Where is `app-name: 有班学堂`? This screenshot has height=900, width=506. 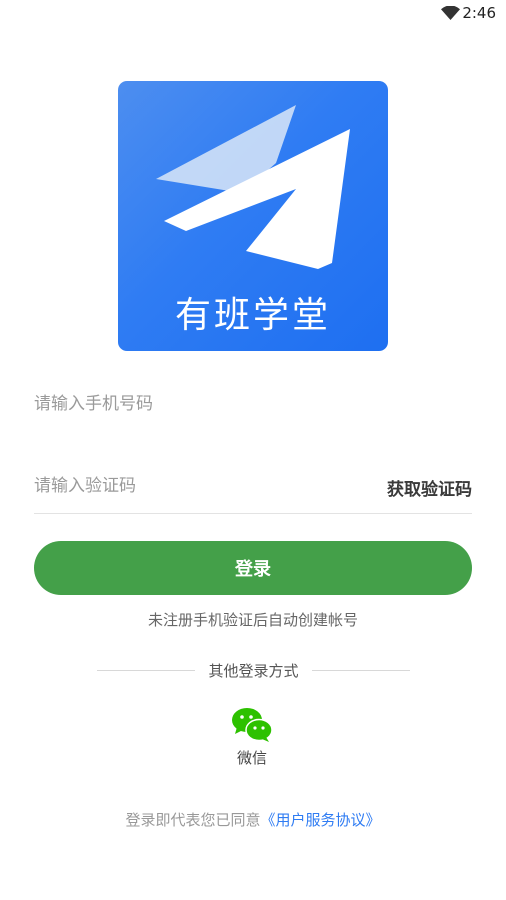 app-name: 有班学堂 is located at coordinates (252, 315).